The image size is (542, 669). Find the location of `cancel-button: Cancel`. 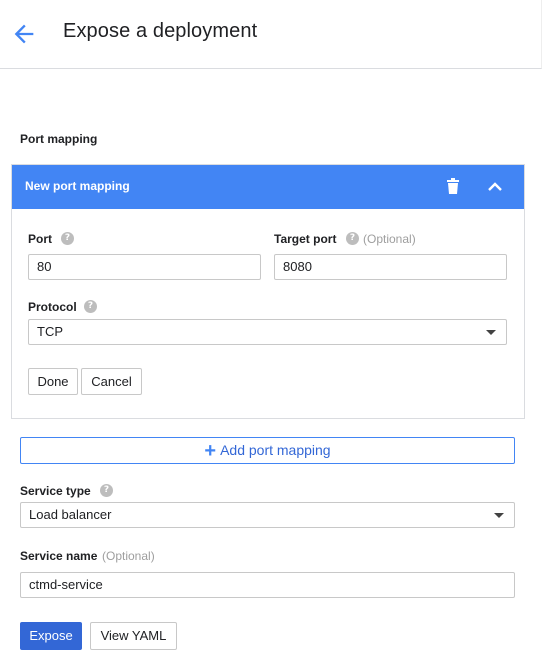

cancel-button: Cancel is located at coordinates (111, 381).